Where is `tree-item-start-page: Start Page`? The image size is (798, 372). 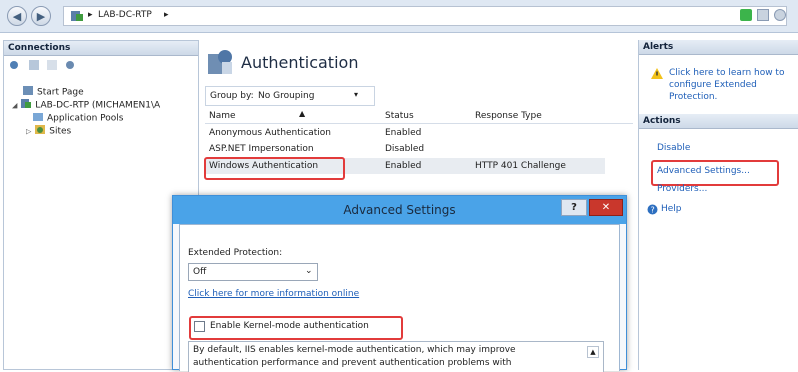
tree-item-start-page: Start Page is located at coordinates (53, 92).